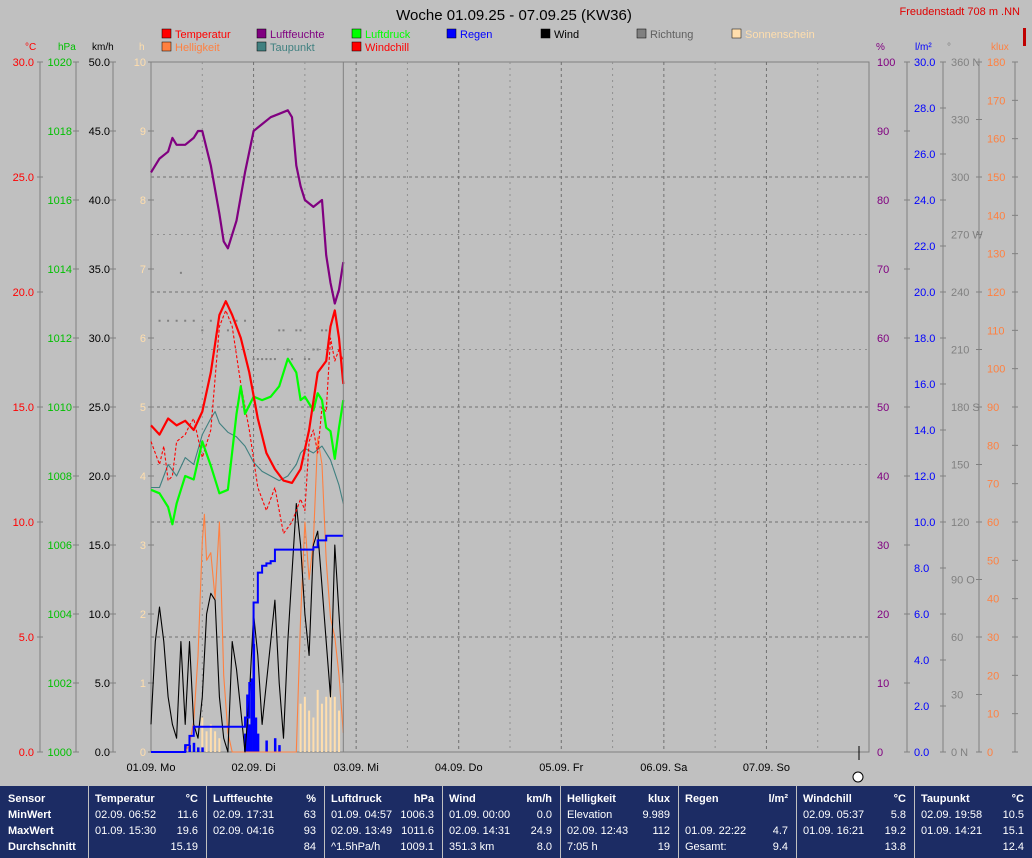  I want to click on rain-tick-label: 30.0, so click(924, 63).